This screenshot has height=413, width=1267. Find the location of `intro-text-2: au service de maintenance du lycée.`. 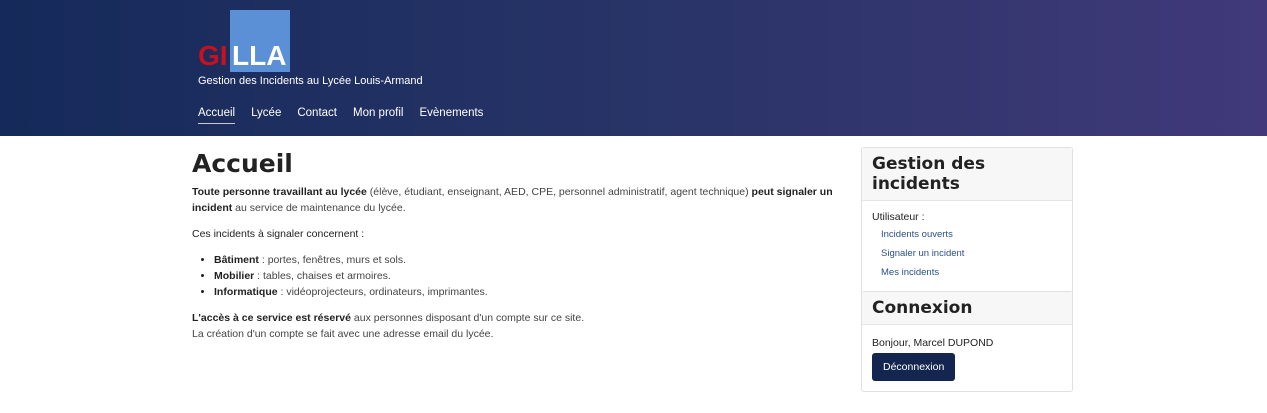

intro-text-2: au service de maintenance du lycée. is located at coordinates (319, 208).